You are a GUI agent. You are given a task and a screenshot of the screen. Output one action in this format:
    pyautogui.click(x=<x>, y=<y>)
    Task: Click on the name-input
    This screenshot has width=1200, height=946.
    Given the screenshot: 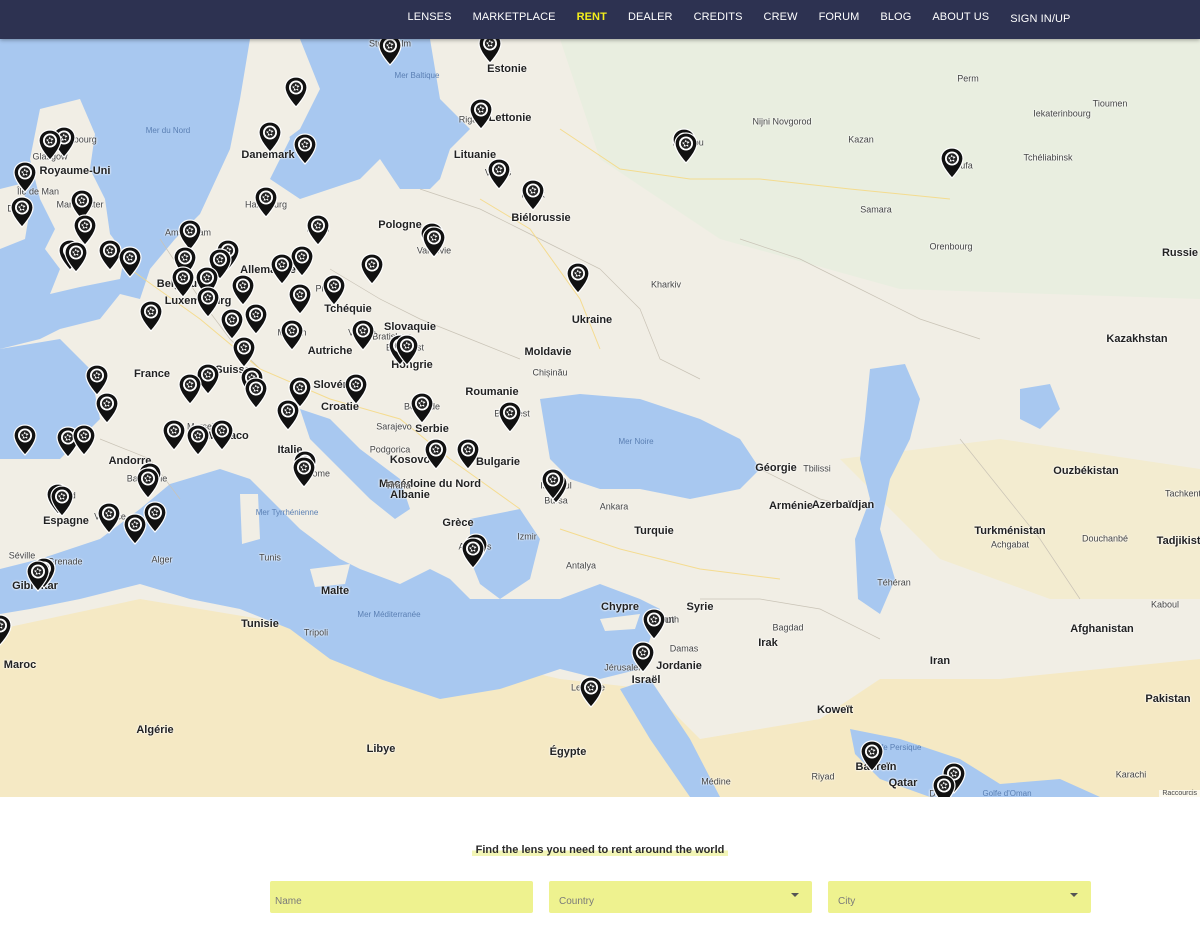 What is the action you would take?
    pyautogui.click(x=401, y=897)
    